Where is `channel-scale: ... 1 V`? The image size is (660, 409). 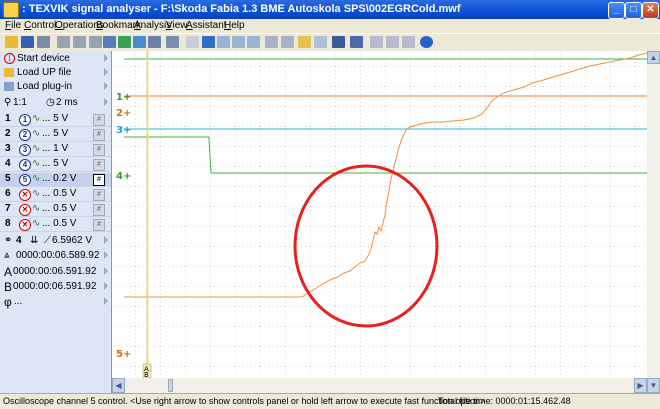 channel-scale: ... 1 V is located at coordinates (55, 148).